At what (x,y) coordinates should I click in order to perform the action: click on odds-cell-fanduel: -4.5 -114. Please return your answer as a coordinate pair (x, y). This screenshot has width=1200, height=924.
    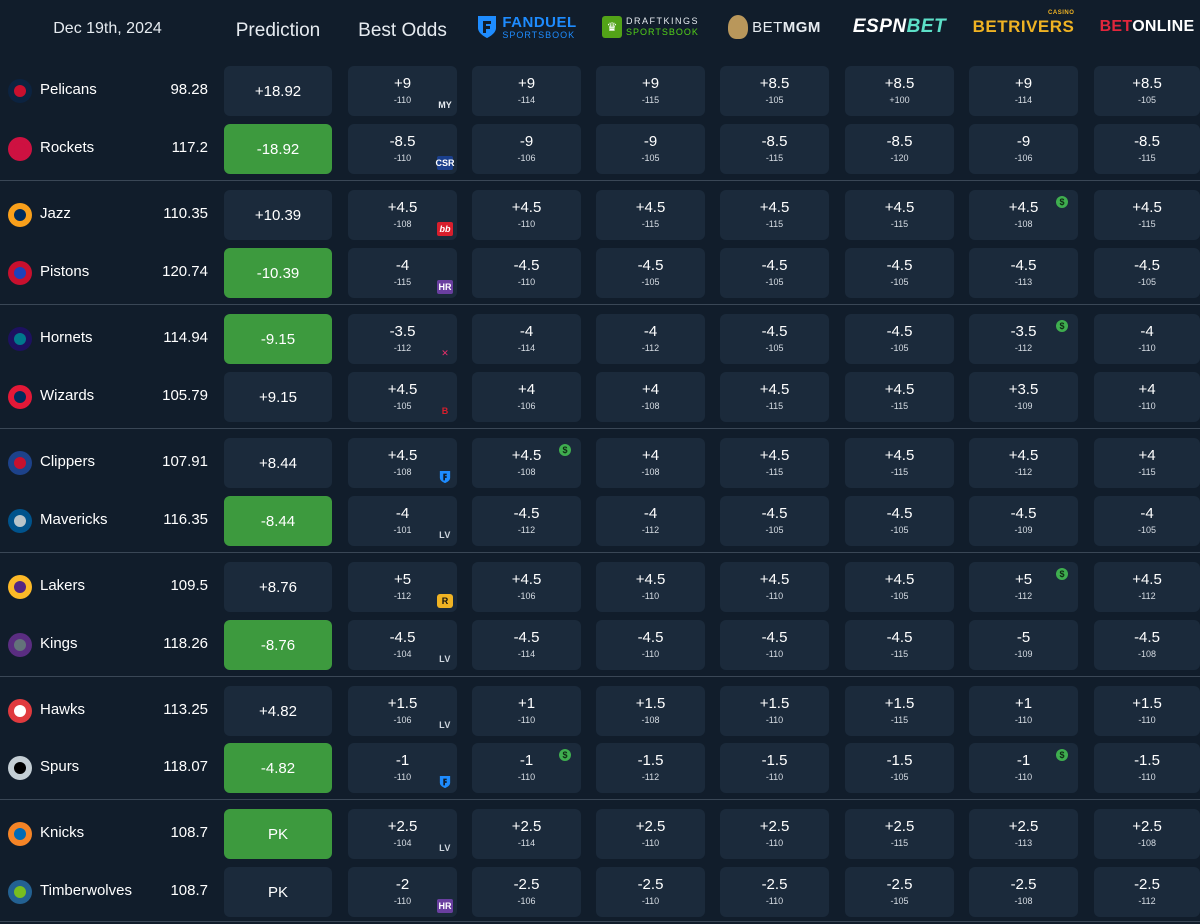
    Looking at the image, I should click on (526, 645).